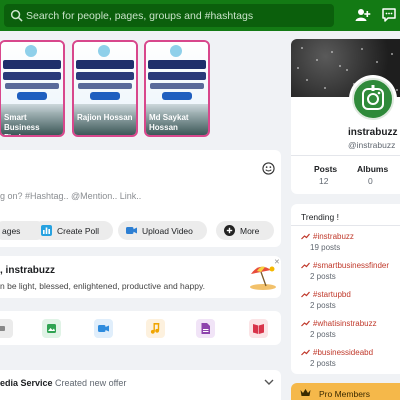  I want to click on trending-hashtag: #startupbd, so click(326, 294).